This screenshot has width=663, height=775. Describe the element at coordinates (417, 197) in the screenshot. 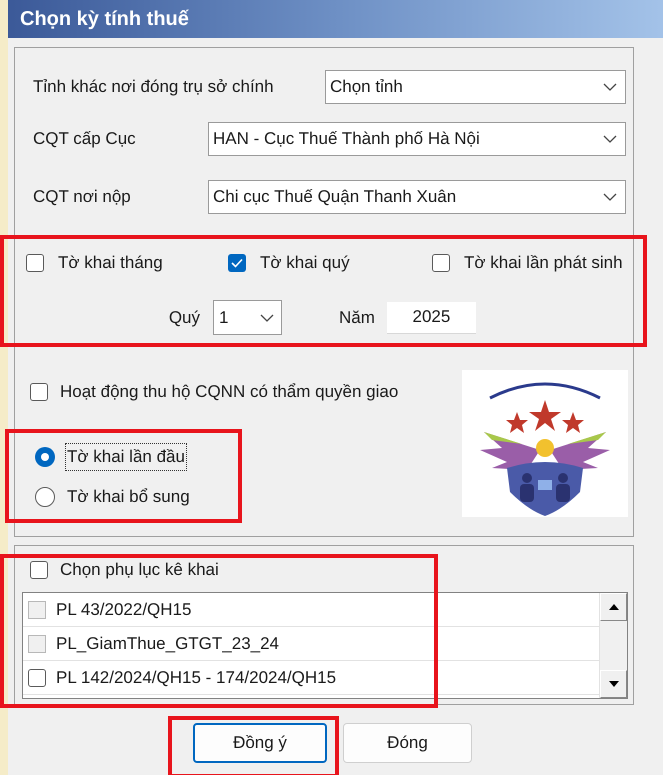

I see `dropdown: Chi cục Thuế Quận Thanh Xuân` at that location.